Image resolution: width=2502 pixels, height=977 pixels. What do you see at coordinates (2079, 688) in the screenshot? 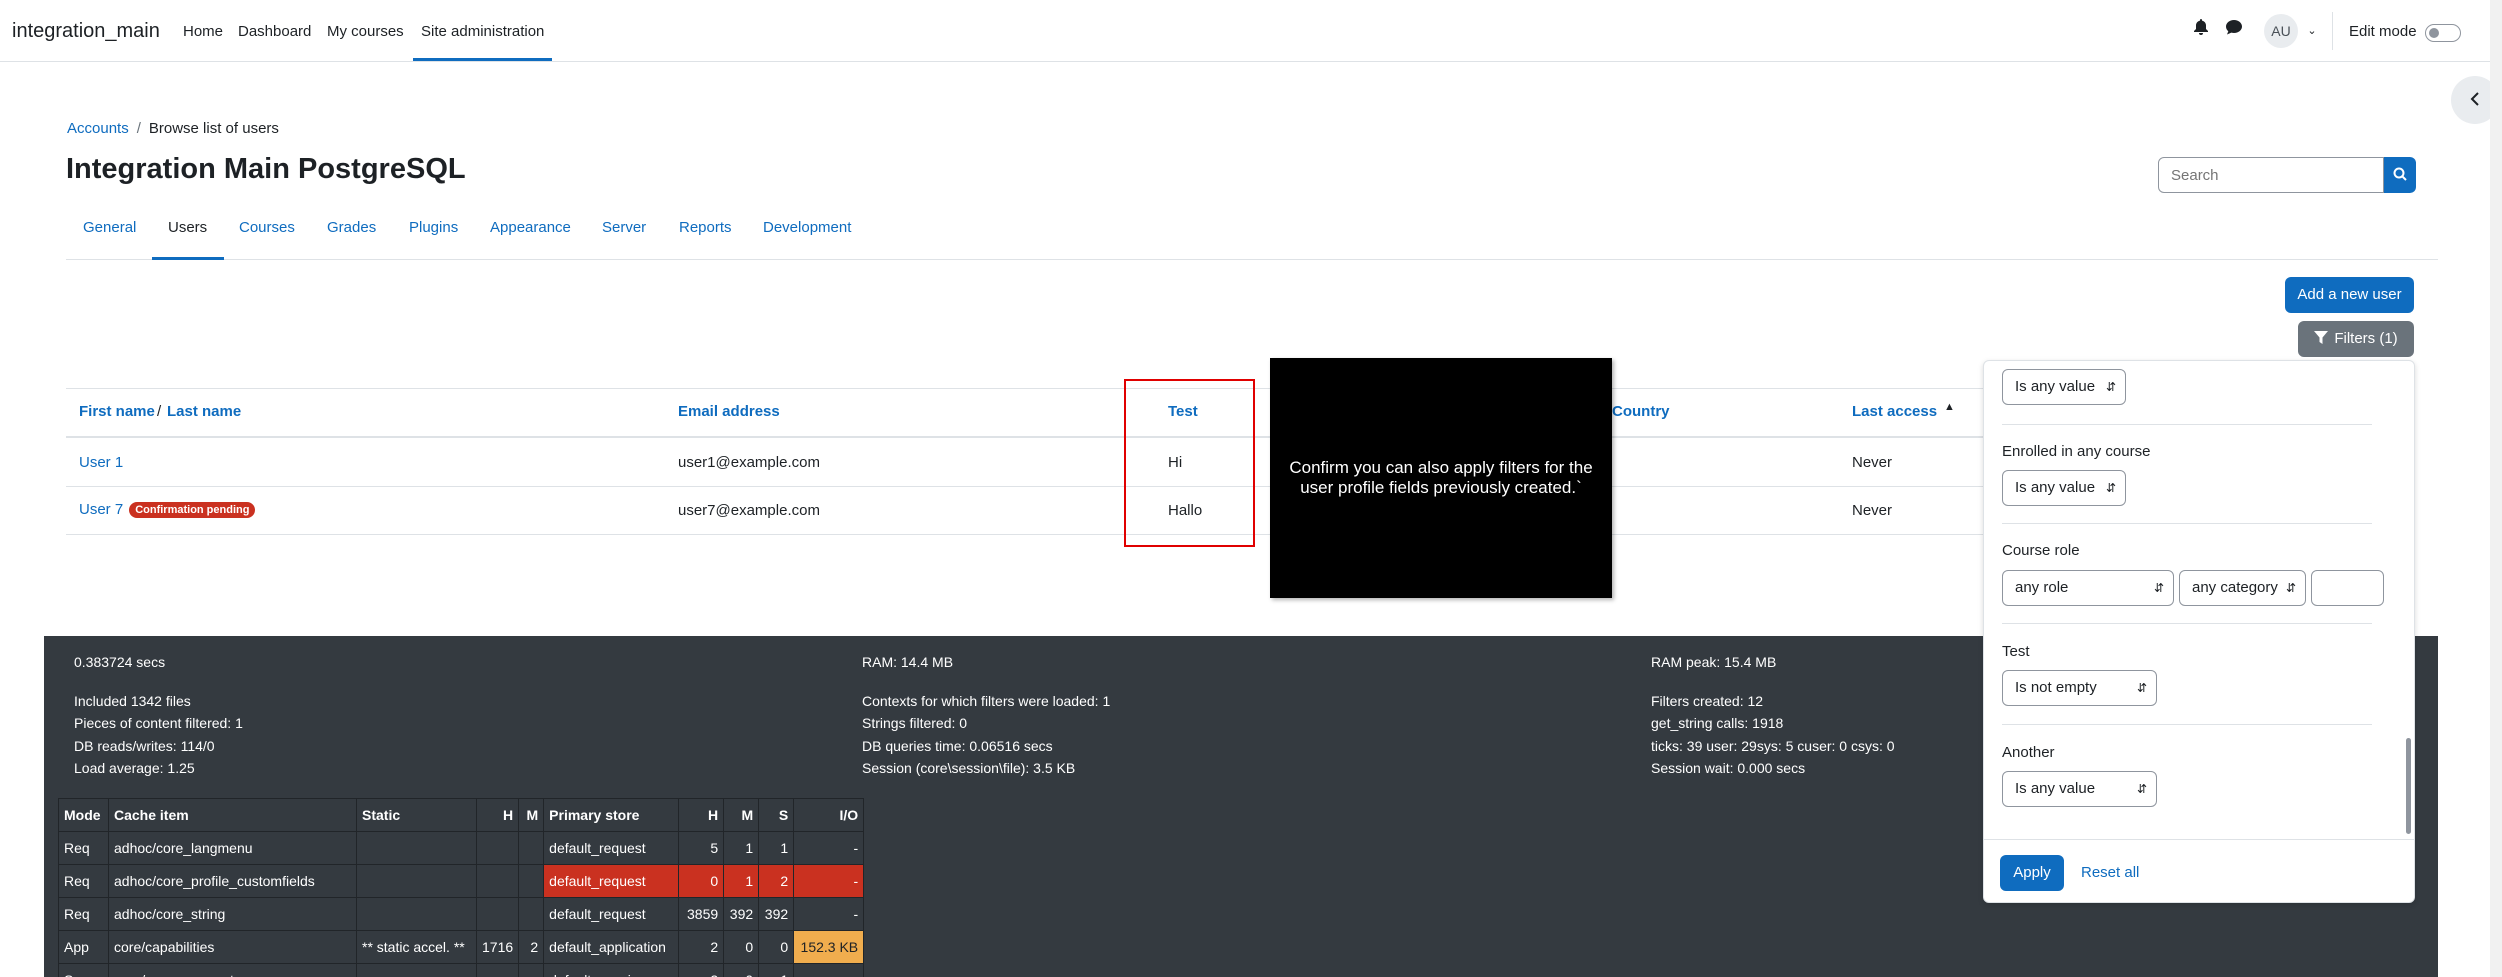
I see `filter-test-select: Is not empty ⇵` at bounding box center [2079, 688].